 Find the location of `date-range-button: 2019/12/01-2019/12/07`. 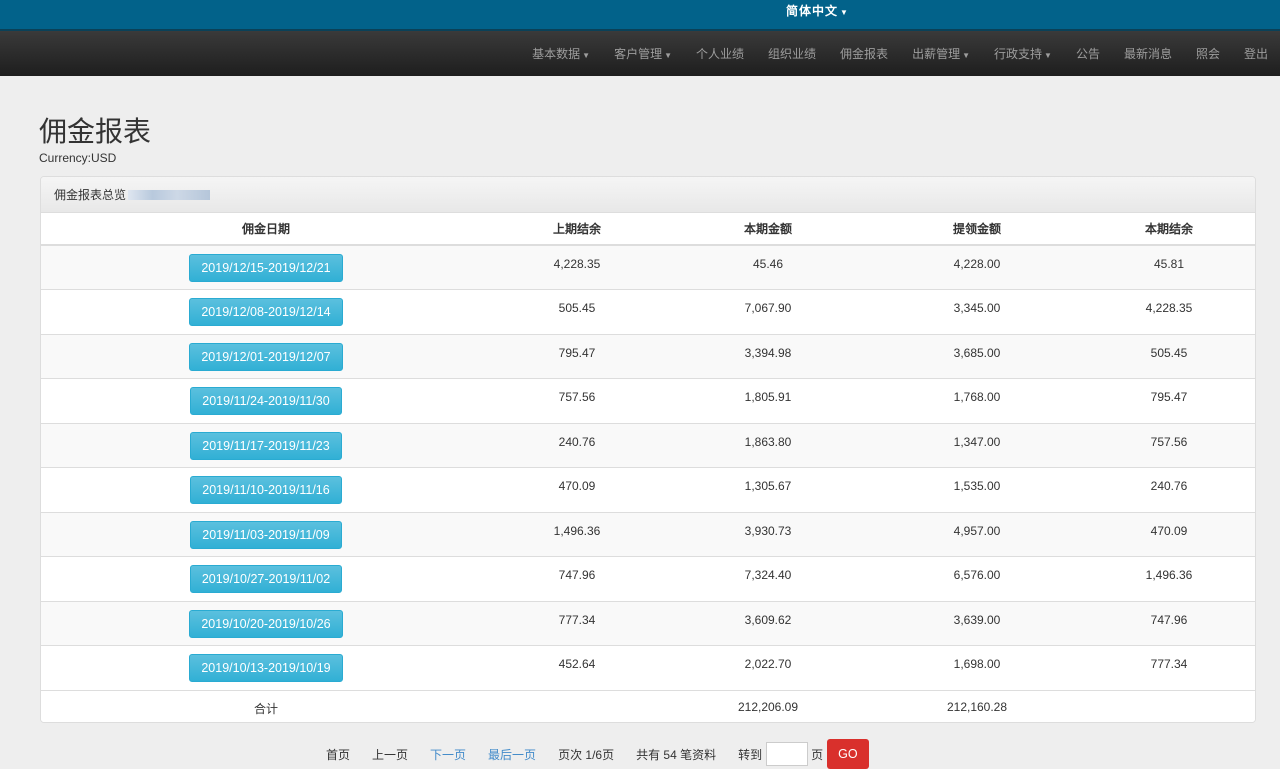

date-range-button: 2019/12/01-2019/12/07 is located at coordinates (266, 356).